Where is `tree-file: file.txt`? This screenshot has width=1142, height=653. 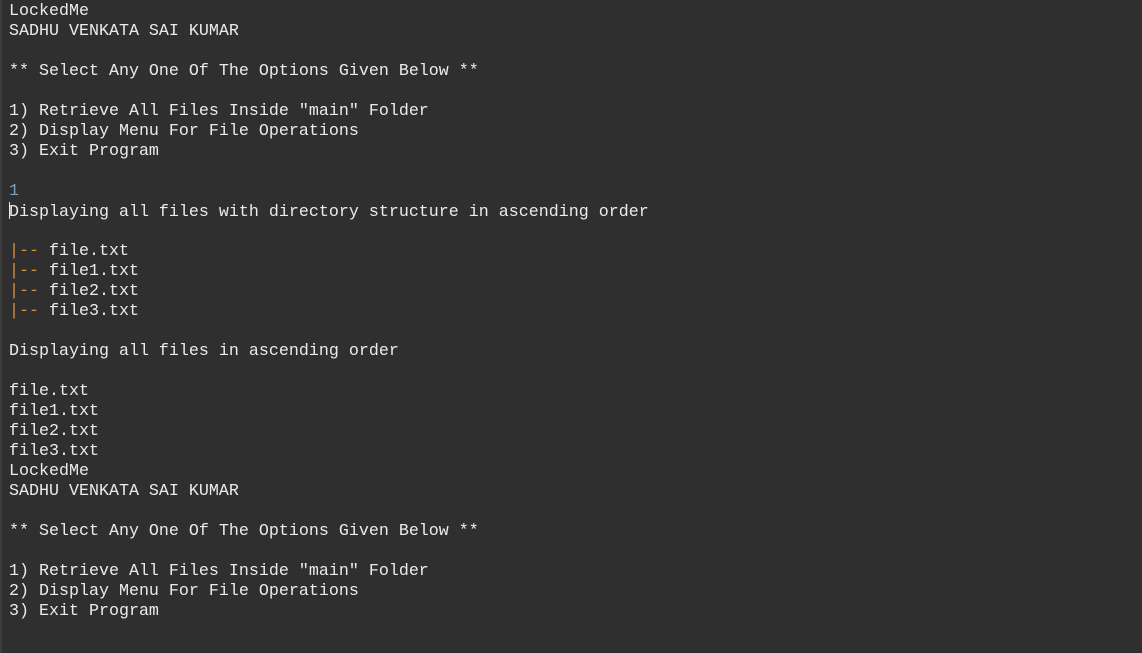
tree-file: file.txt is located at coordinates (89, 251).